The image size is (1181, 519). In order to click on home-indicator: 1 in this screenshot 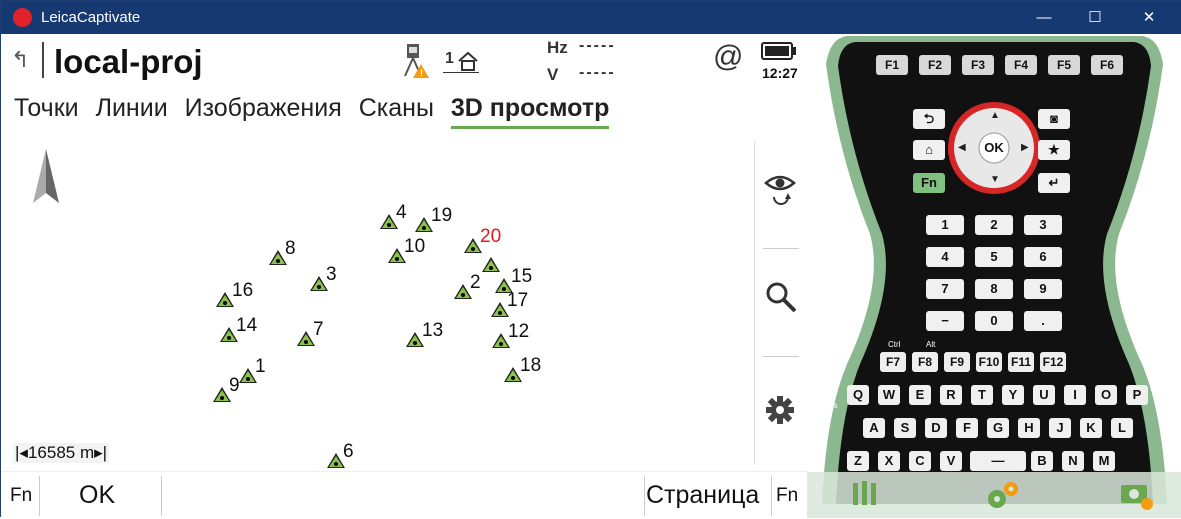, I will do `click(461, 62)`.